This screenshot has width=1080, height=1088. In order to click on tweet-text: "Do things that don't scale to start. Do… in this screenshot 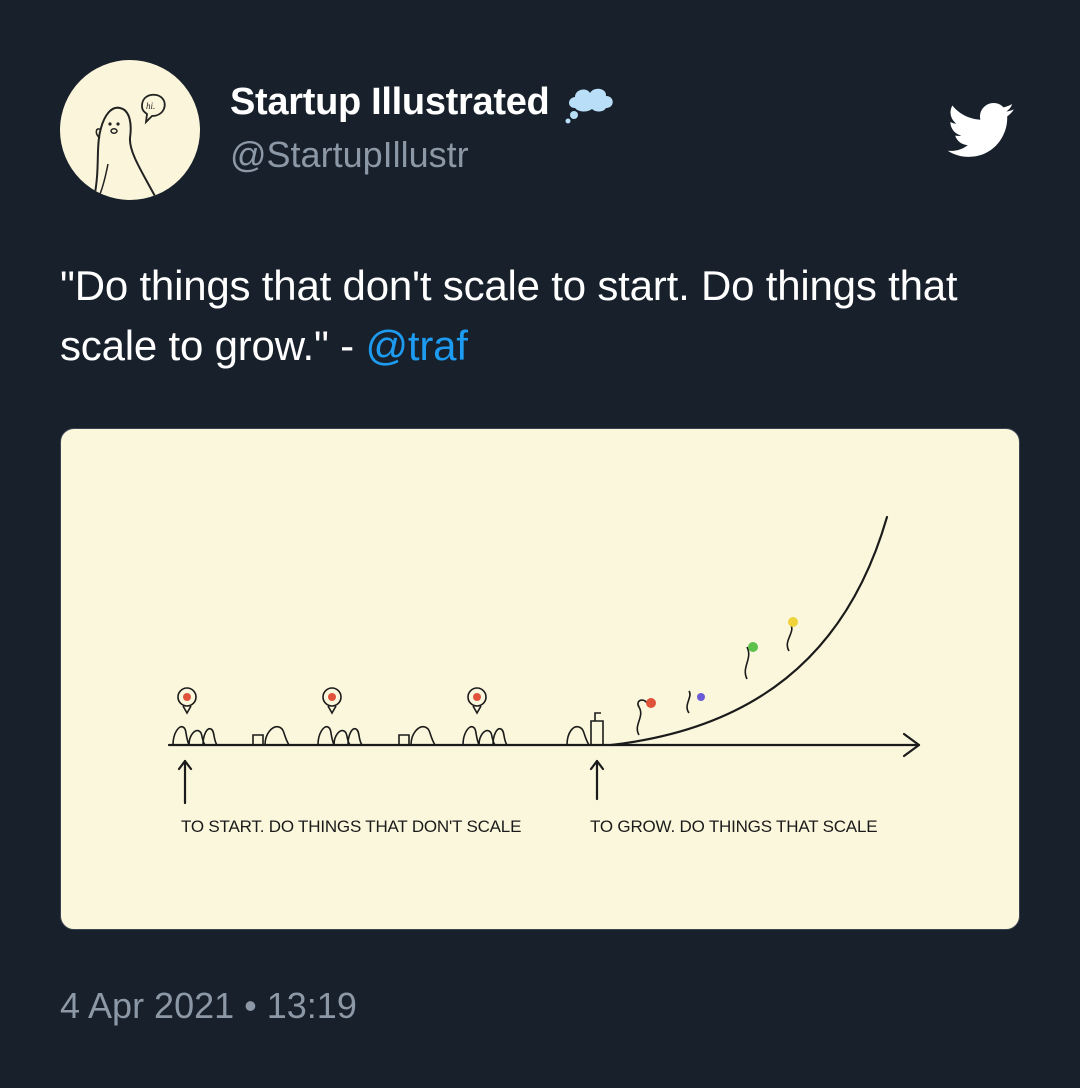, I will do `click(540, 316)`.